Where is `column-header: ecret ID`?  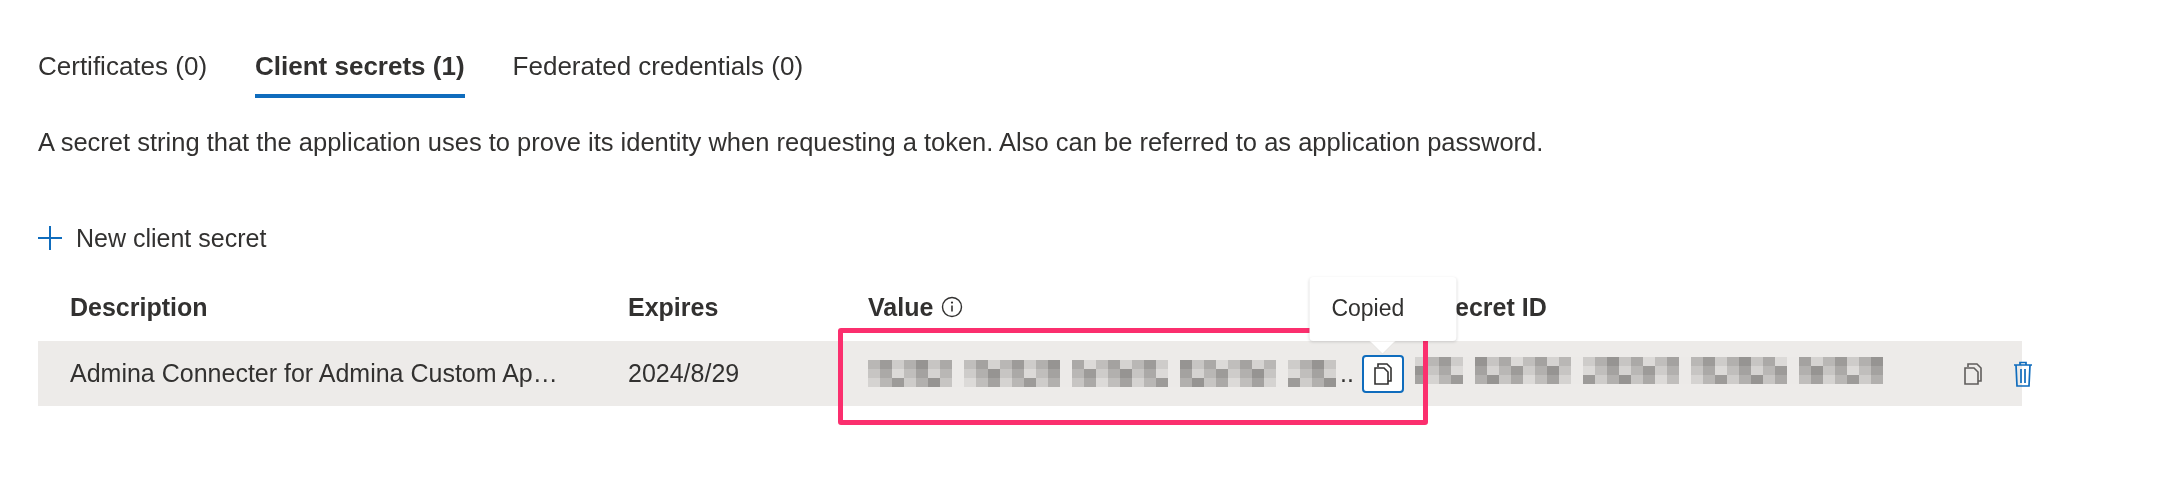
column-header: ecret ID is located at coordinates (1501, 307).